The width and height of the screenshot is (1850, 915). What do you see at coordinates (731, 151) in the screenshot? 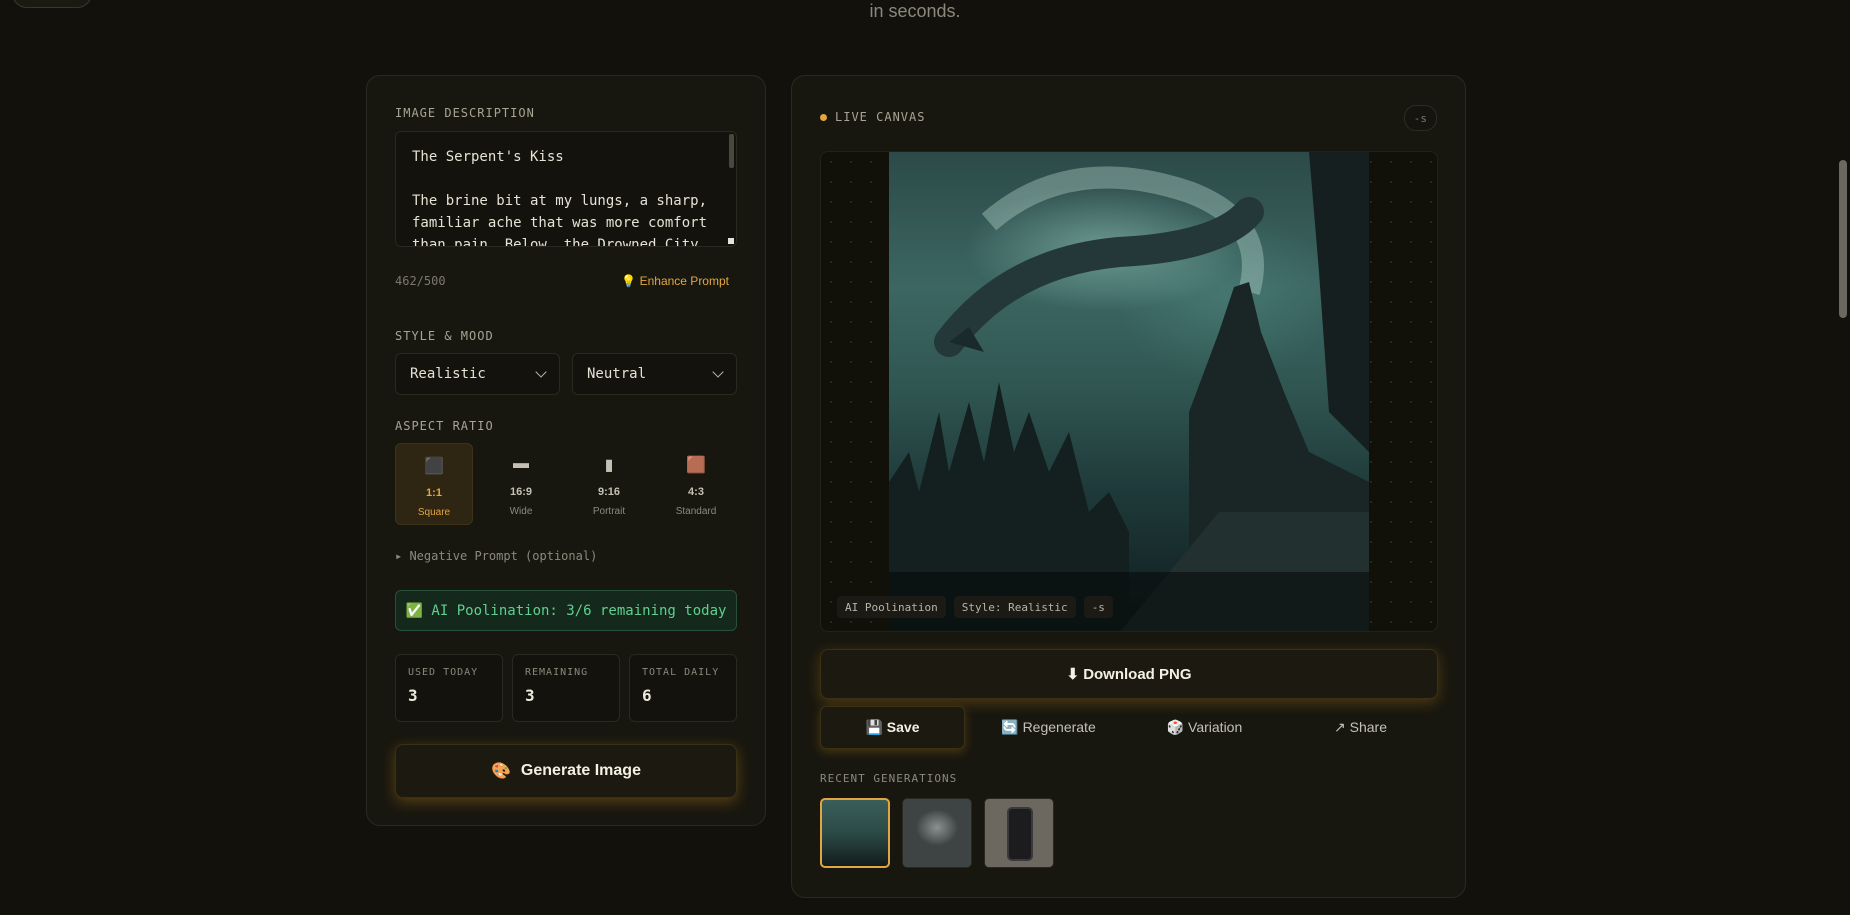
I see `textarea-scrollbar` at bounding box center [731, 151].